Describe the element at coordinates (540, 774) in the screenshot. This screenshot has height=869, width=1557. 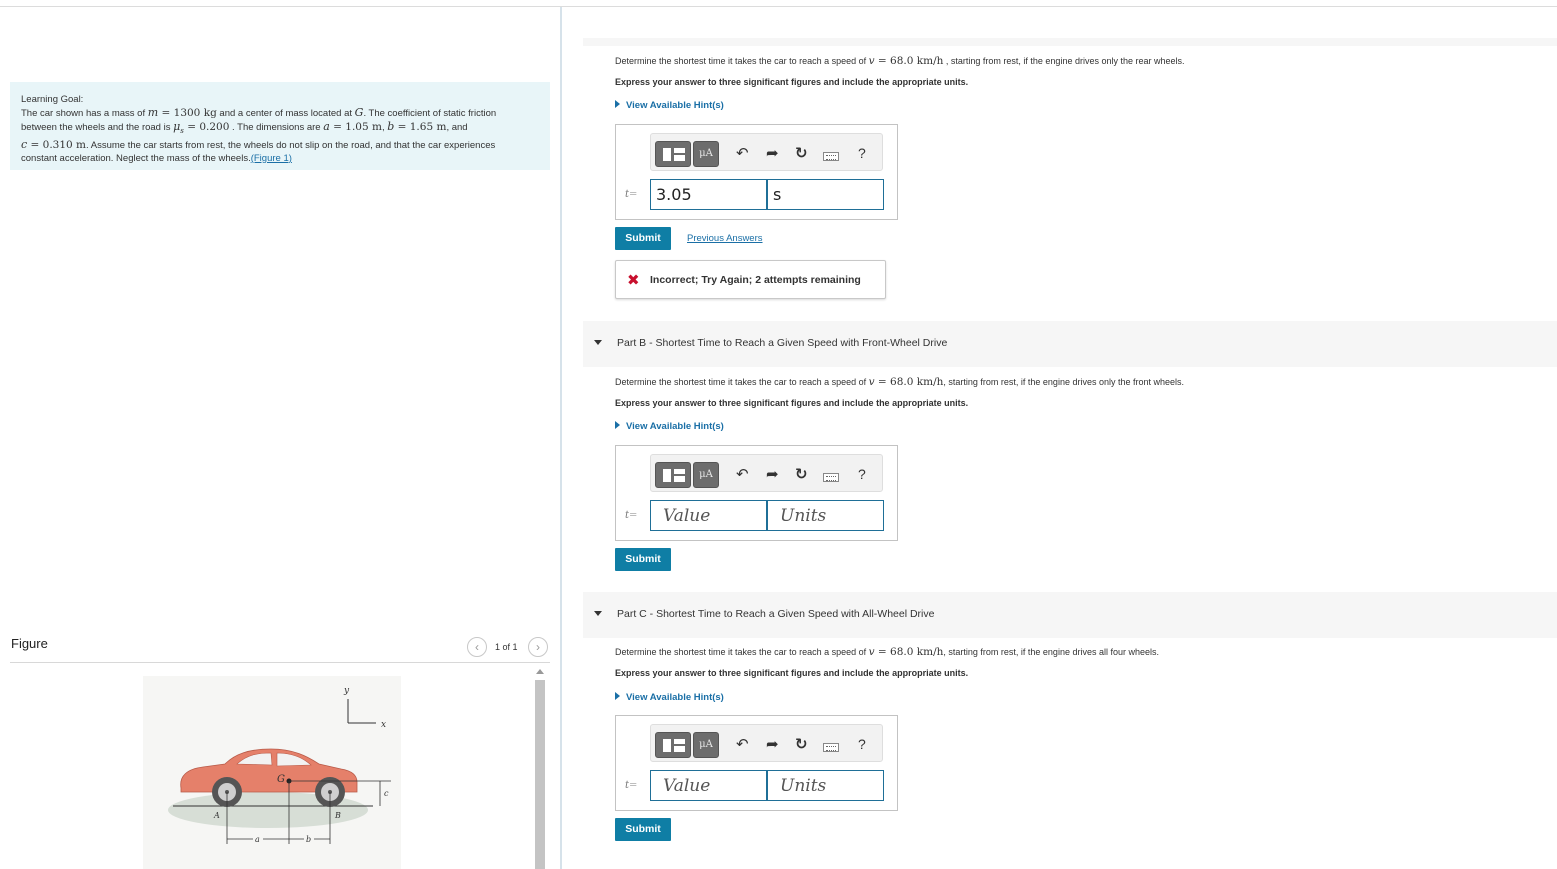
I see `scroll-thumb` at that location.